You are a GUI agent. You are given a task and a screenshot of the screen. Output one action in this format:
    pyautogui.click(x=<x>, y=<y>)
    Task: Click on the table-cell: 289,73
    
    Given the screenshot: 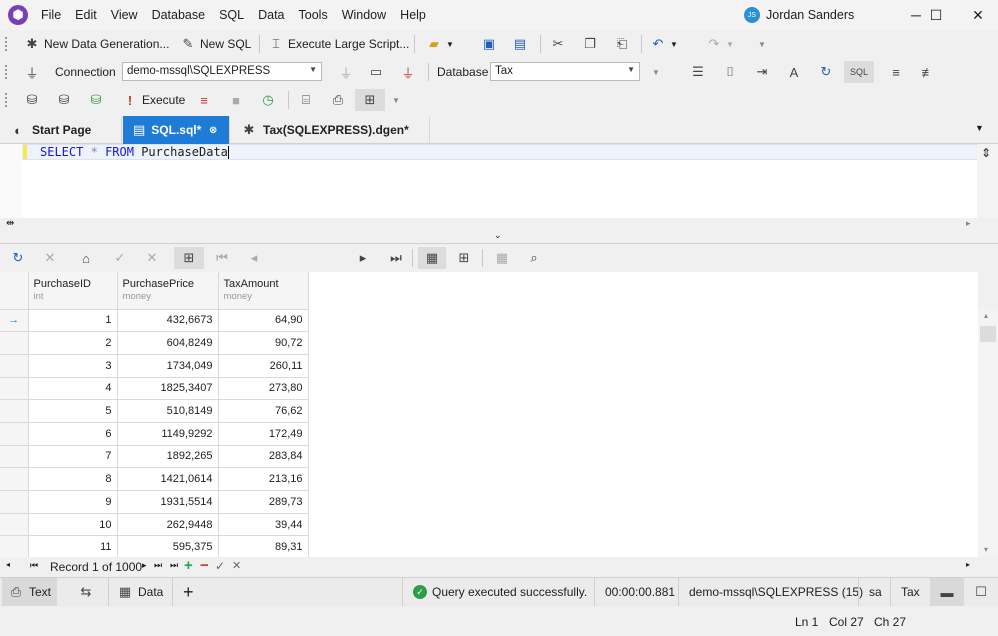 What is the action you would take?
    pyautogui.click(x=263, y=502)
    